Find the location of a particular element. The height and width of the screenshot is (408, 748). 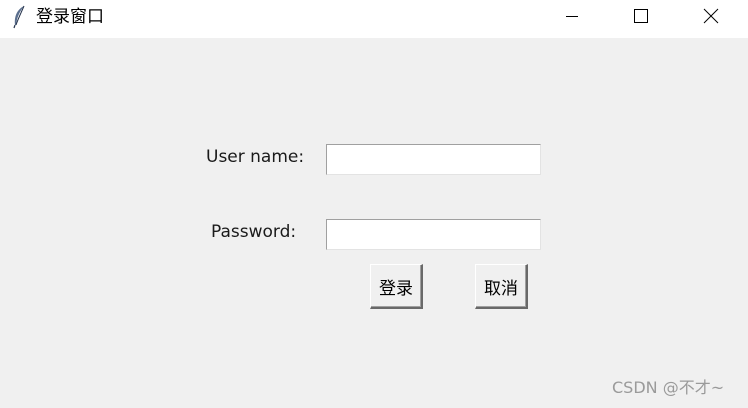

cancel-button: 取消 is located at coordinates (501, 286).